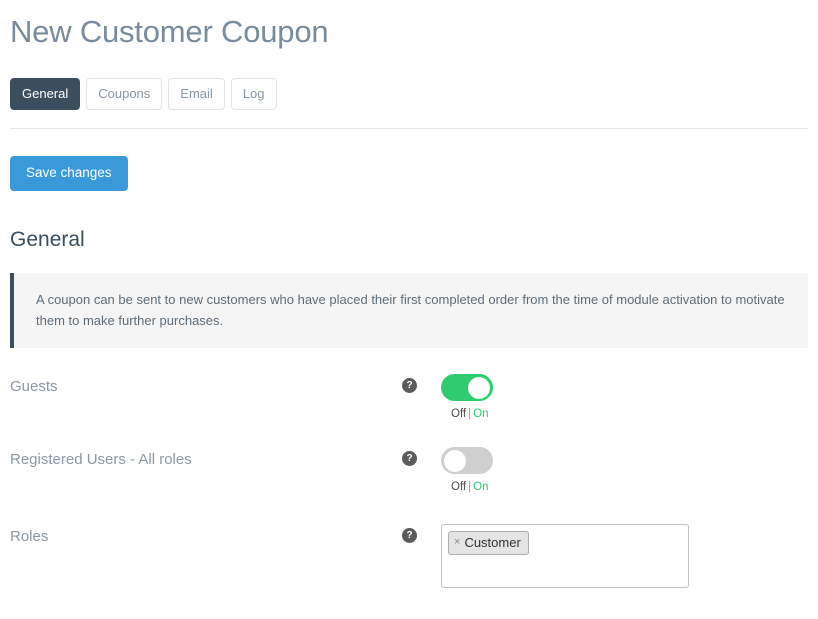 The width and height of the screenshot is (818, 619). What do you see at coordinates (47, 239) in the screenshot?
I see `section-heading-general: General` at bounding box center [47, 239].